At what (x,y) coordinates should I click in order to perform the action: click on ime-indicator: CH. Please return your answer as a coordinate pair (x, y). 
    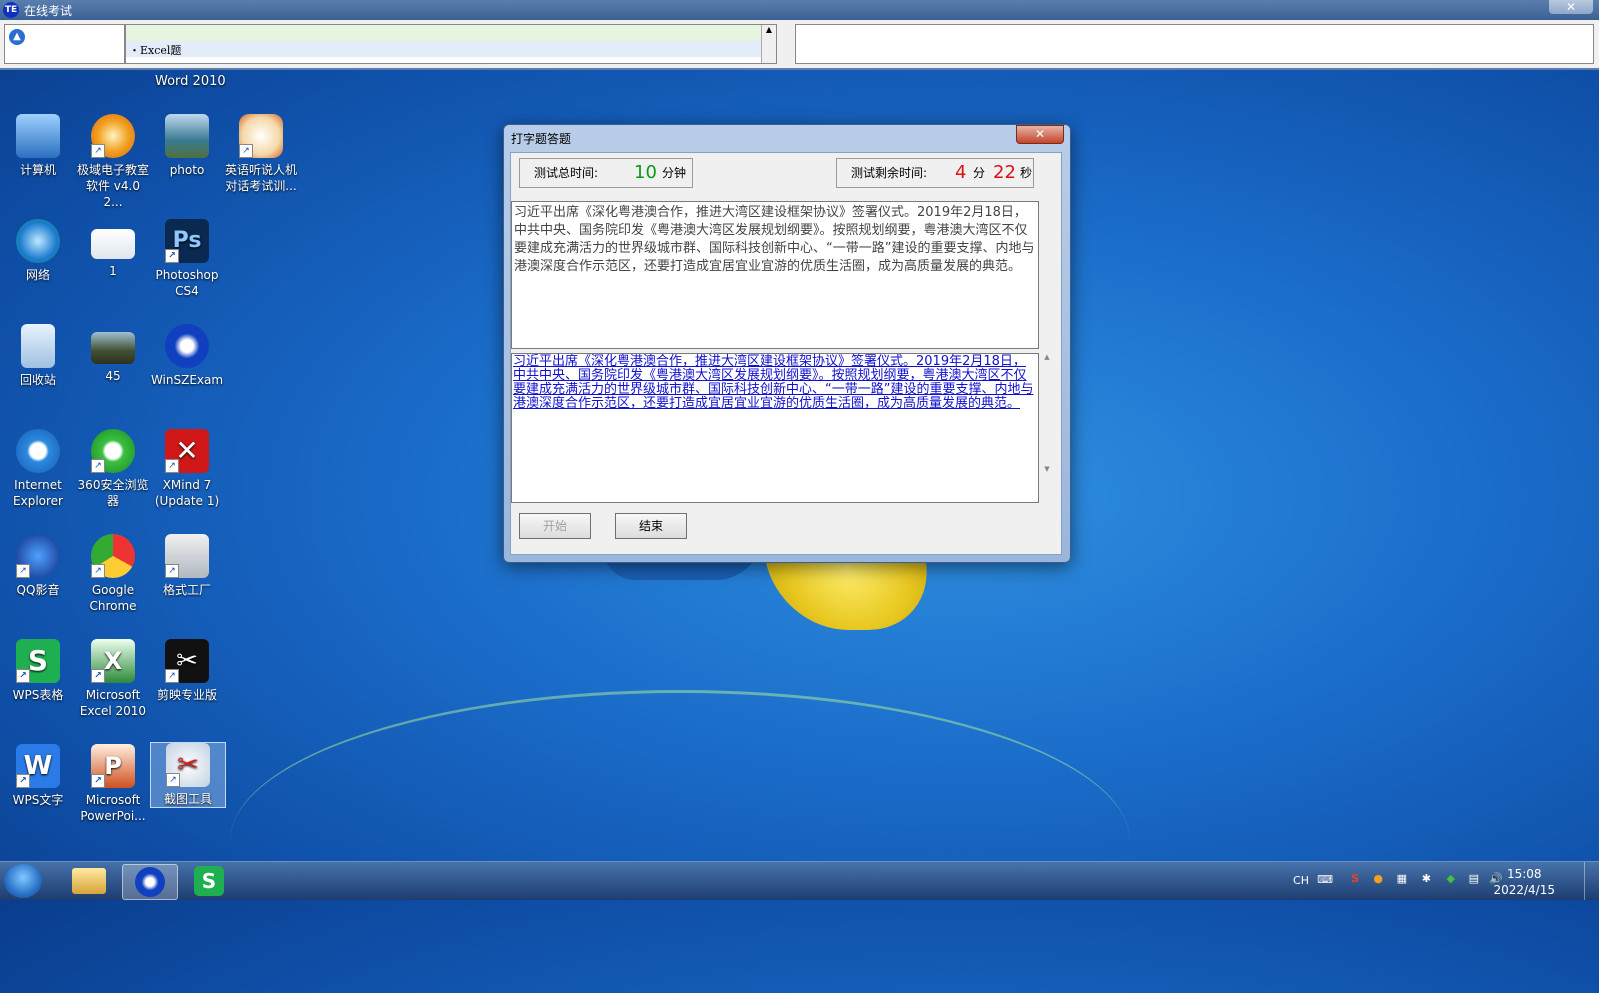
    Looking at the image, I should click on (1301, 880).